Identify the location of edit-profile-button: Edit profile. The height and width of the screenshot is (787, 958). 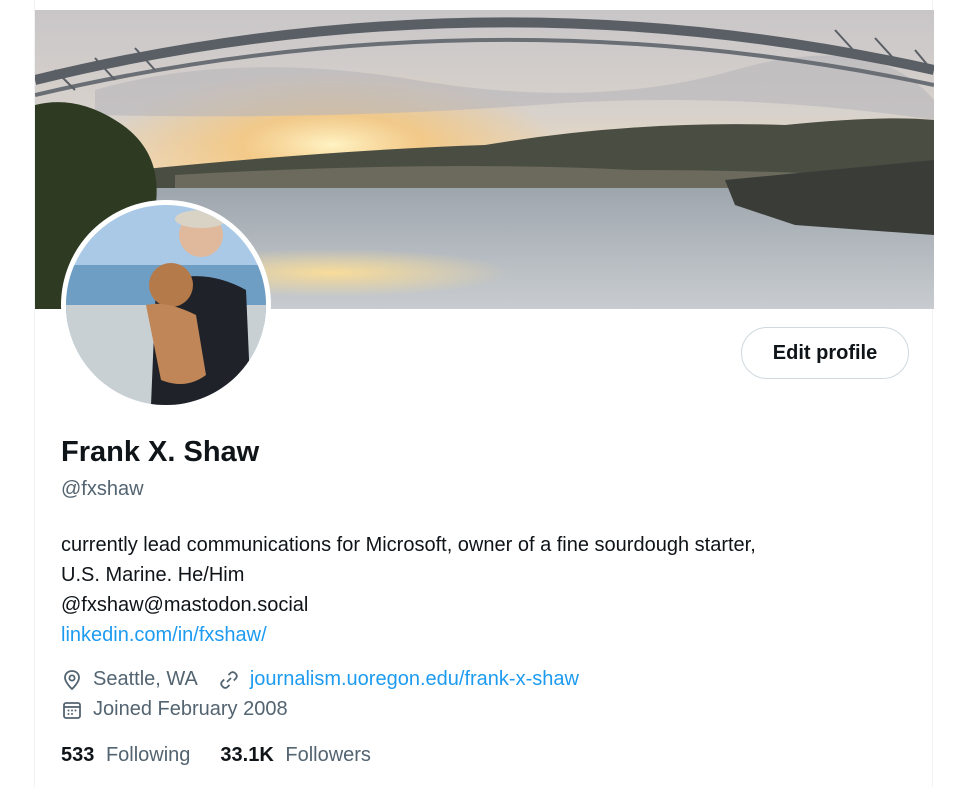
(825, 353).